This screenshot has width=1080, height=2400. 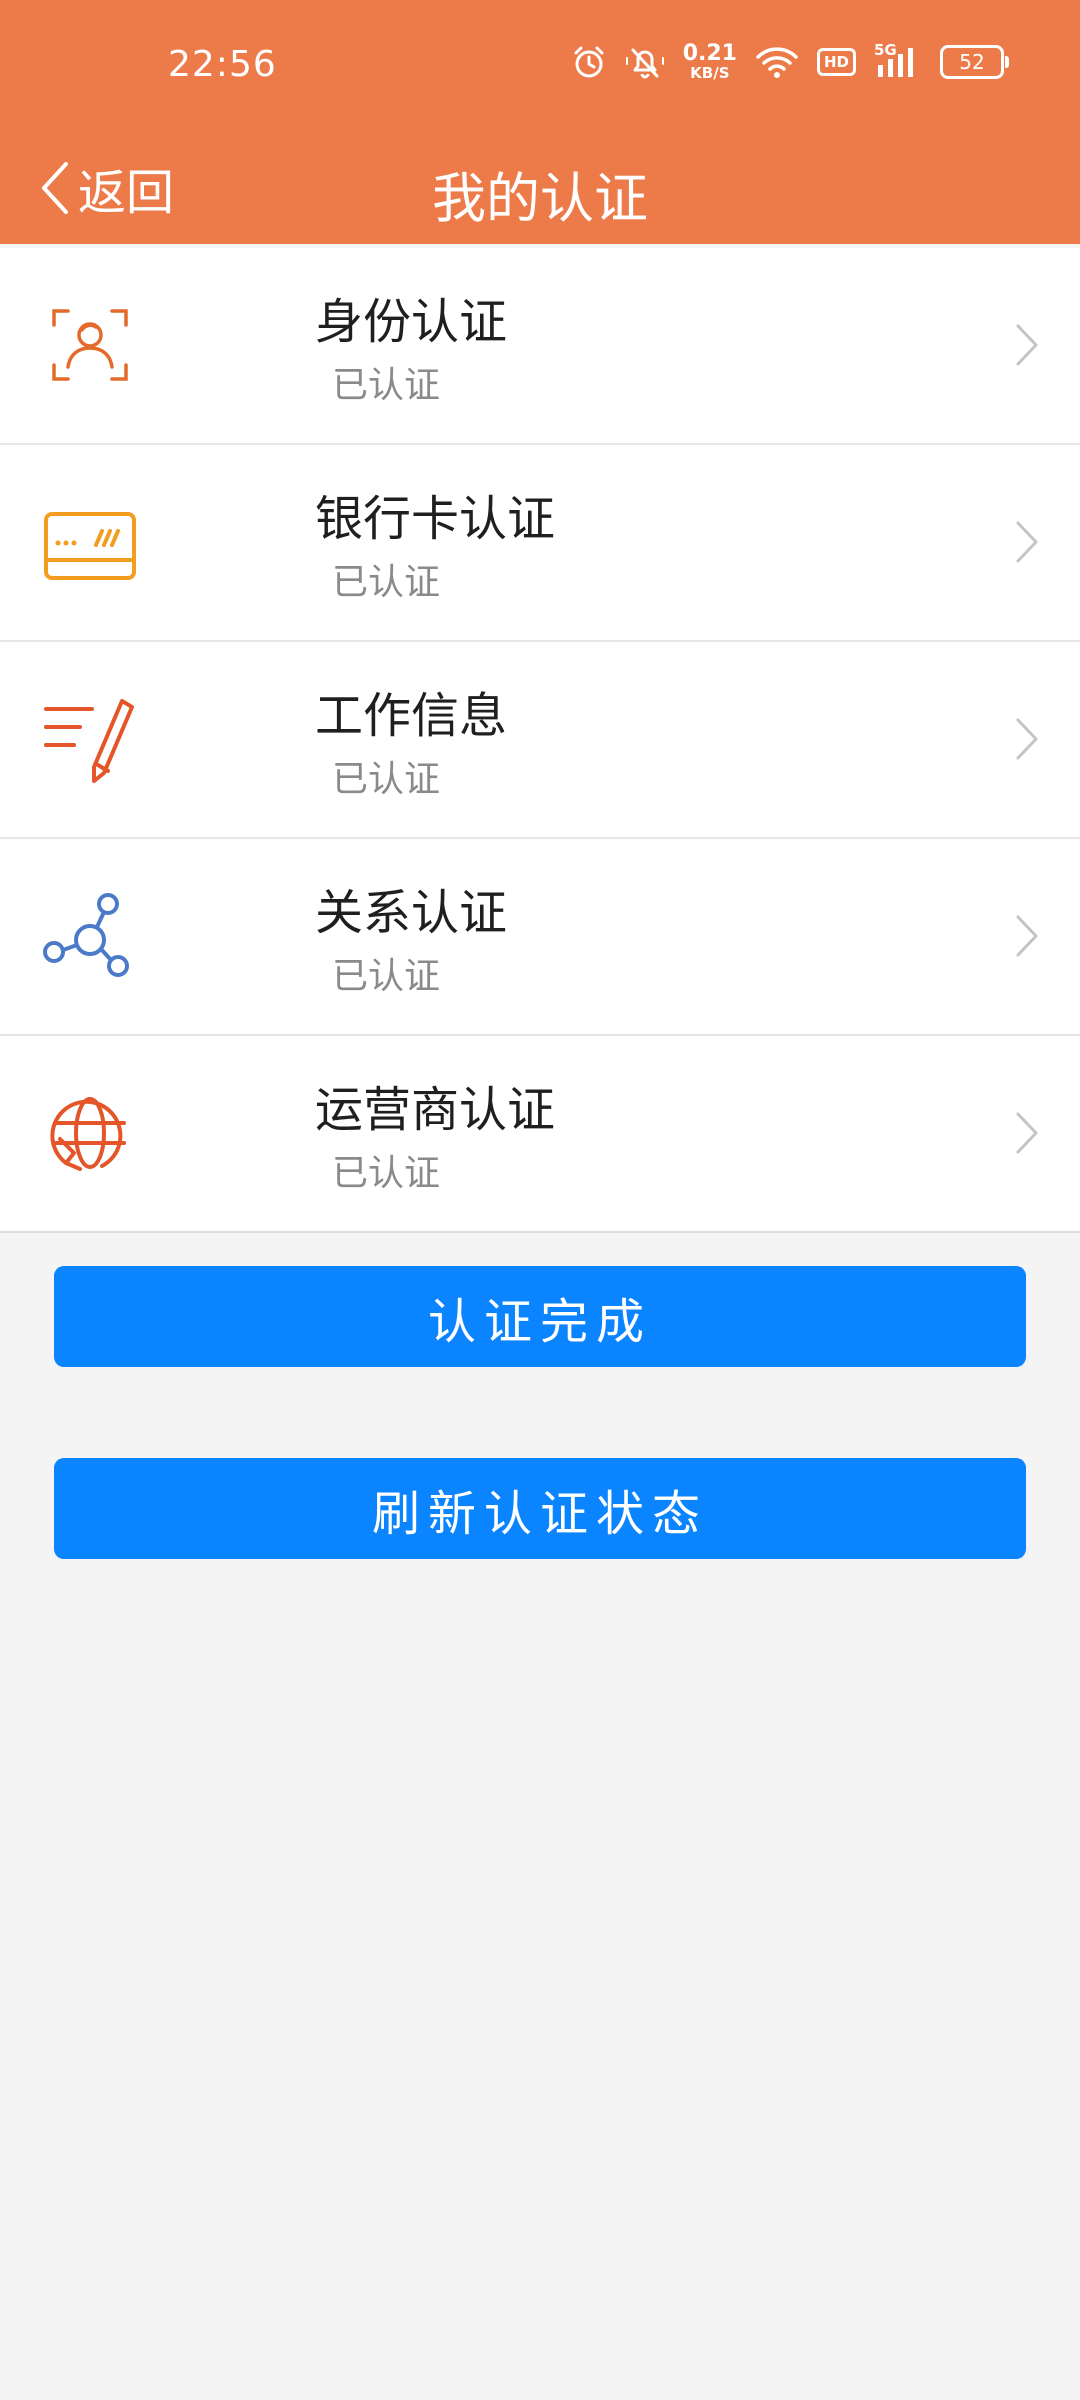 What do you see at coordinates (710, 73) in the screenshot?
I see `network-speed-unit: KB/S` at bounding box center [710, 73].